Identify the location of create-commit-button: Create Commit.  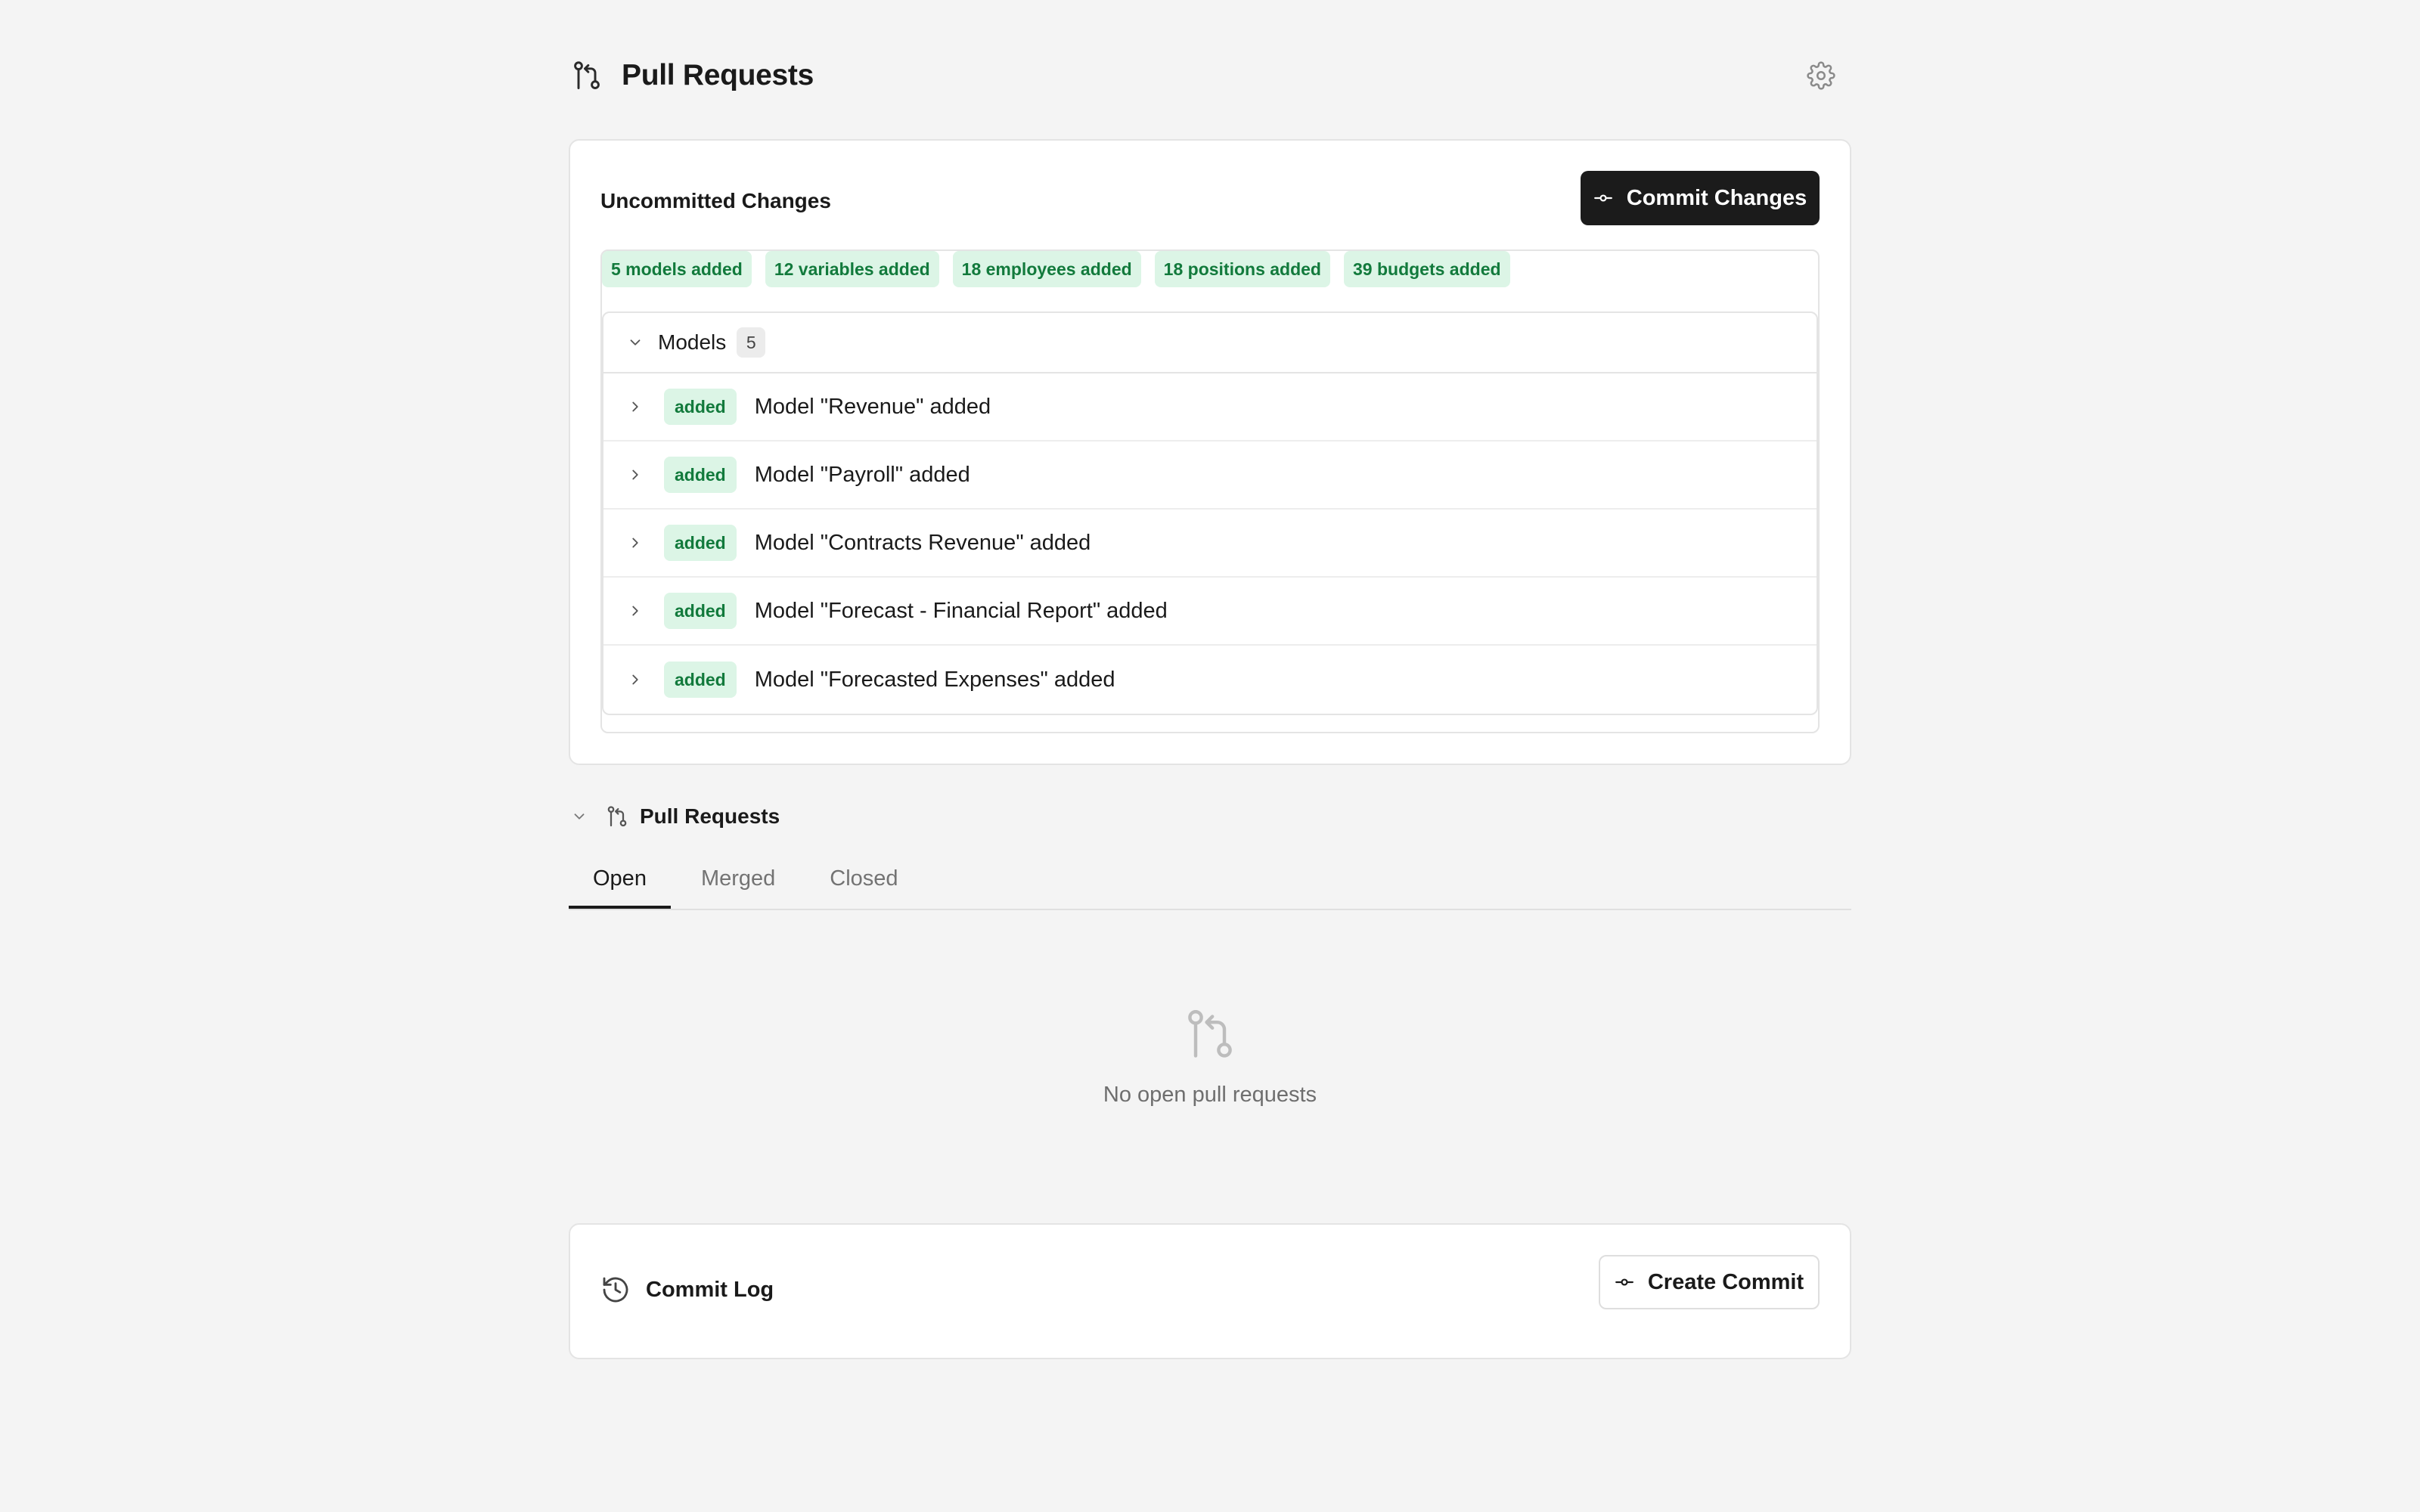
(1709, 1282).